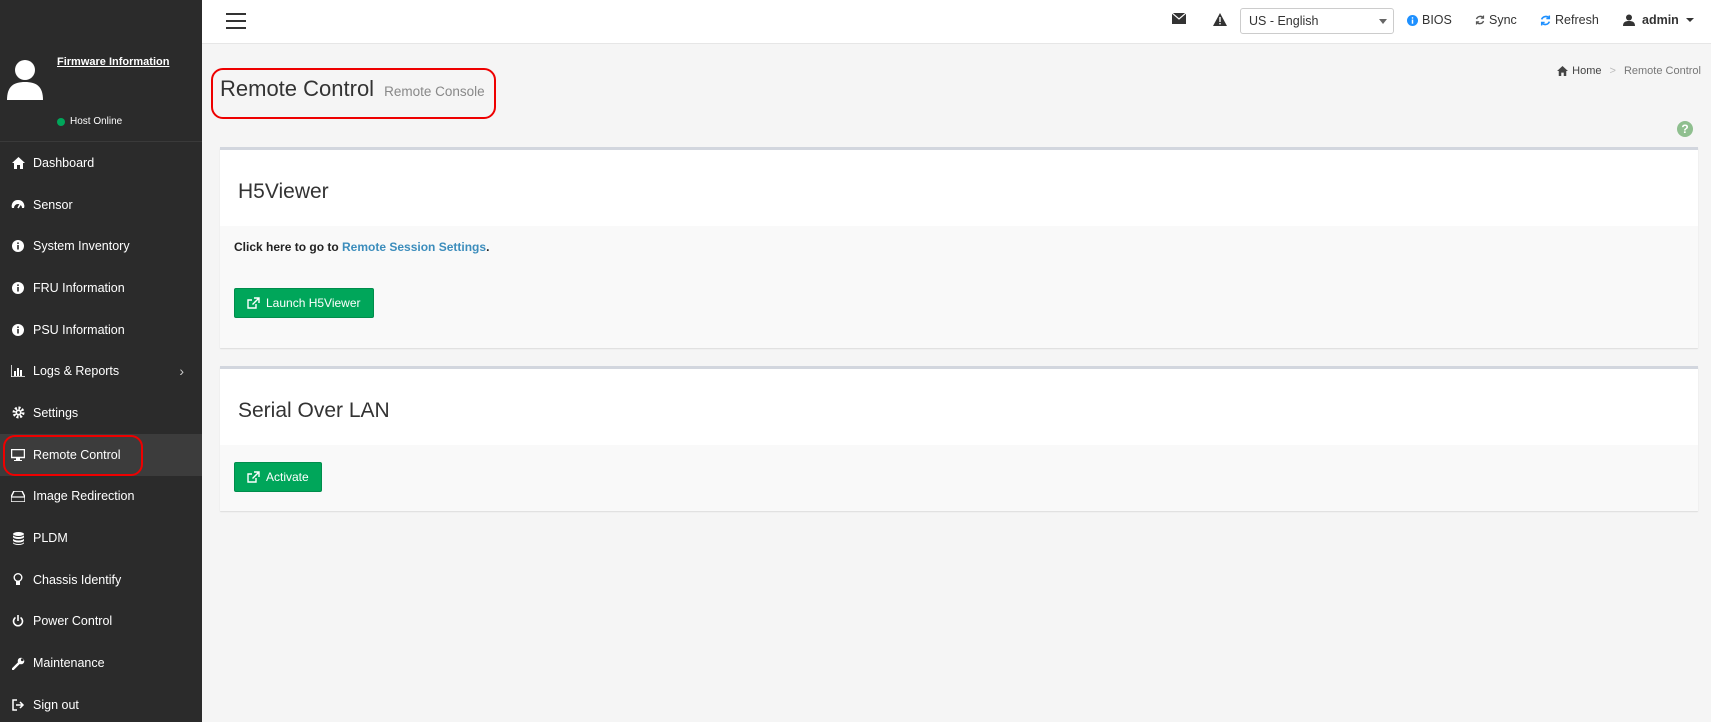 This screenshot has width=1711, height=722. I want to click on sidebar-item-power-control: Power Control, so click(101, 622).